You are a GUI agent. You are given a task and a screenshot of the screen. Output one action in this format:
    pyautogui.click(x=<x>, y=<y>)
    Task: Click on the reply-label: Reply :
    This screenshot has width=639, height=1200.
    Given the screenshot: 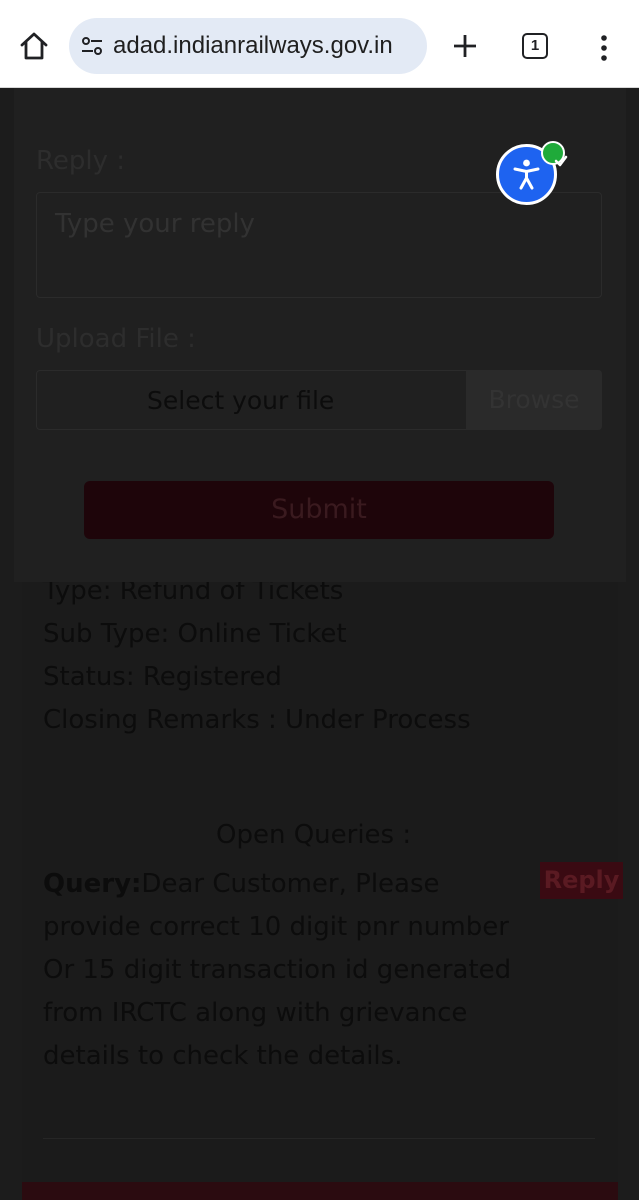 What is the action you would take?
    pyautogui.click(x=81, y=161)
    